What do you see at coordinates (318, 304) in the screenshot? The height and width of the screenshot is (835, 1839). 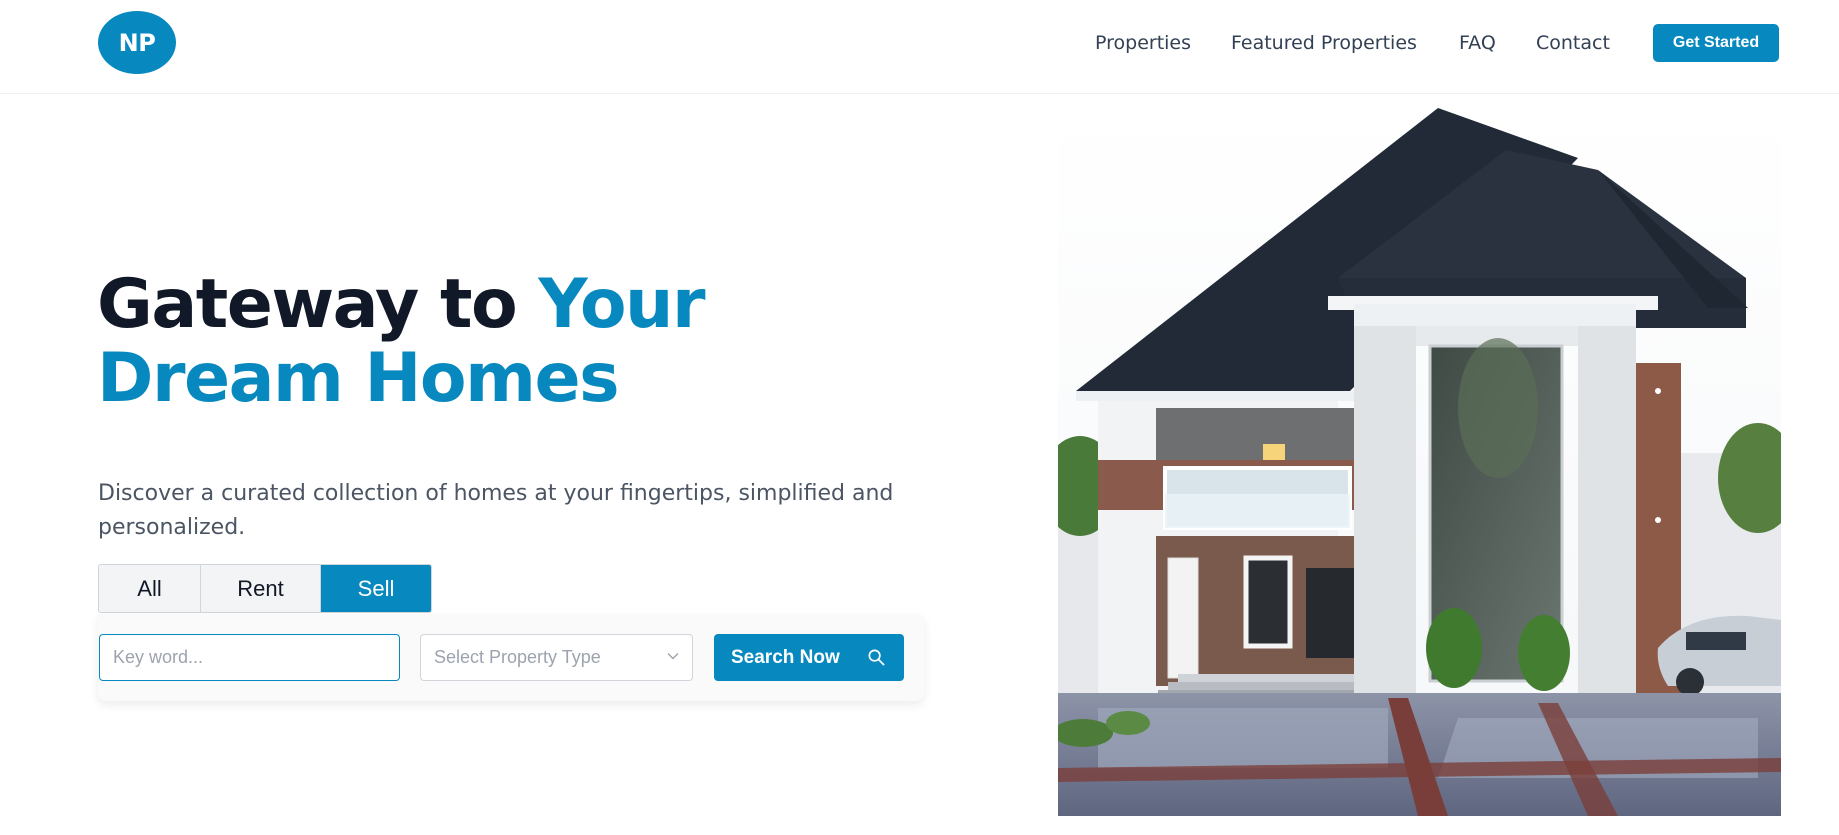 I see `headline-part-1: Gateway to` at bounding box center [318, 304].